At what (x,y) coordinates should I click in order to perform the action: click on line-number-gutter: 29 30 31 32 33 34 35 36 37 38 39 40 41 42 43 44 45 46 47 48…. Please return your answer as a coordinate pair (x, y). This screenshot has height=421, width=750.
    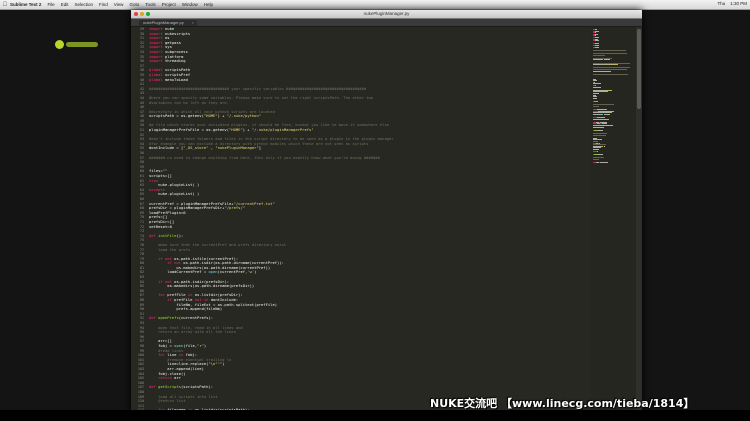
    Looking at the image, I should click on (138, 224).